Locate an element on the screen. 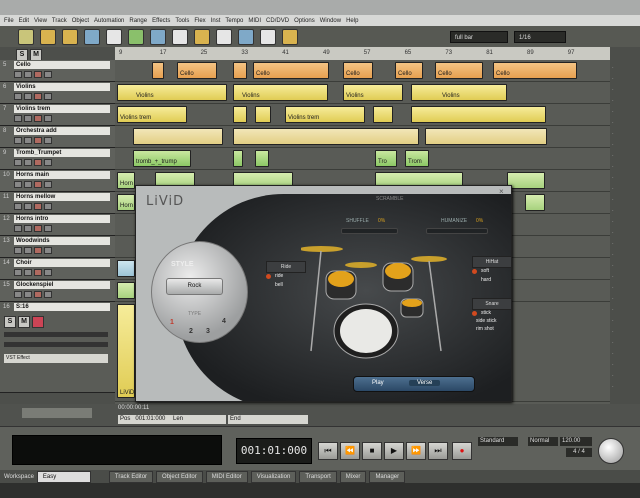 The width and height of the screenshot is (640, 498). play-button: ▶ is located at coordinates (394, 451).